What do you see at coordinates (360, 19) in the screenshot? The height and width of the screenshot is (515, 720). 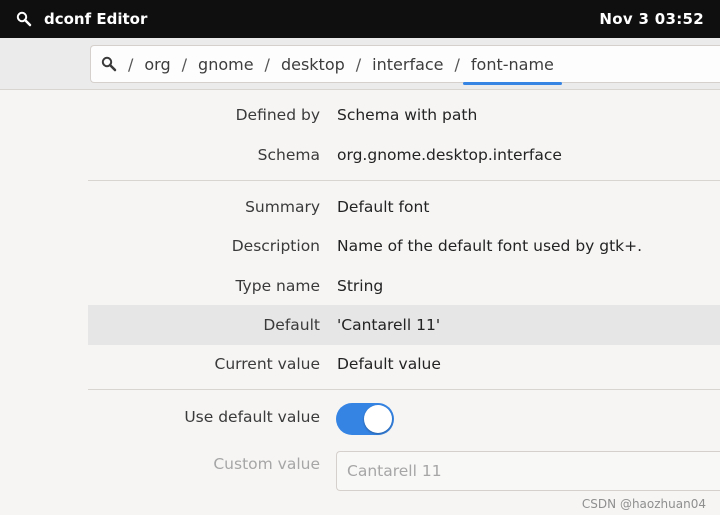 I see `top-bar: dconf Editor Nov 3 03:52` at bounding box center [360, 19].